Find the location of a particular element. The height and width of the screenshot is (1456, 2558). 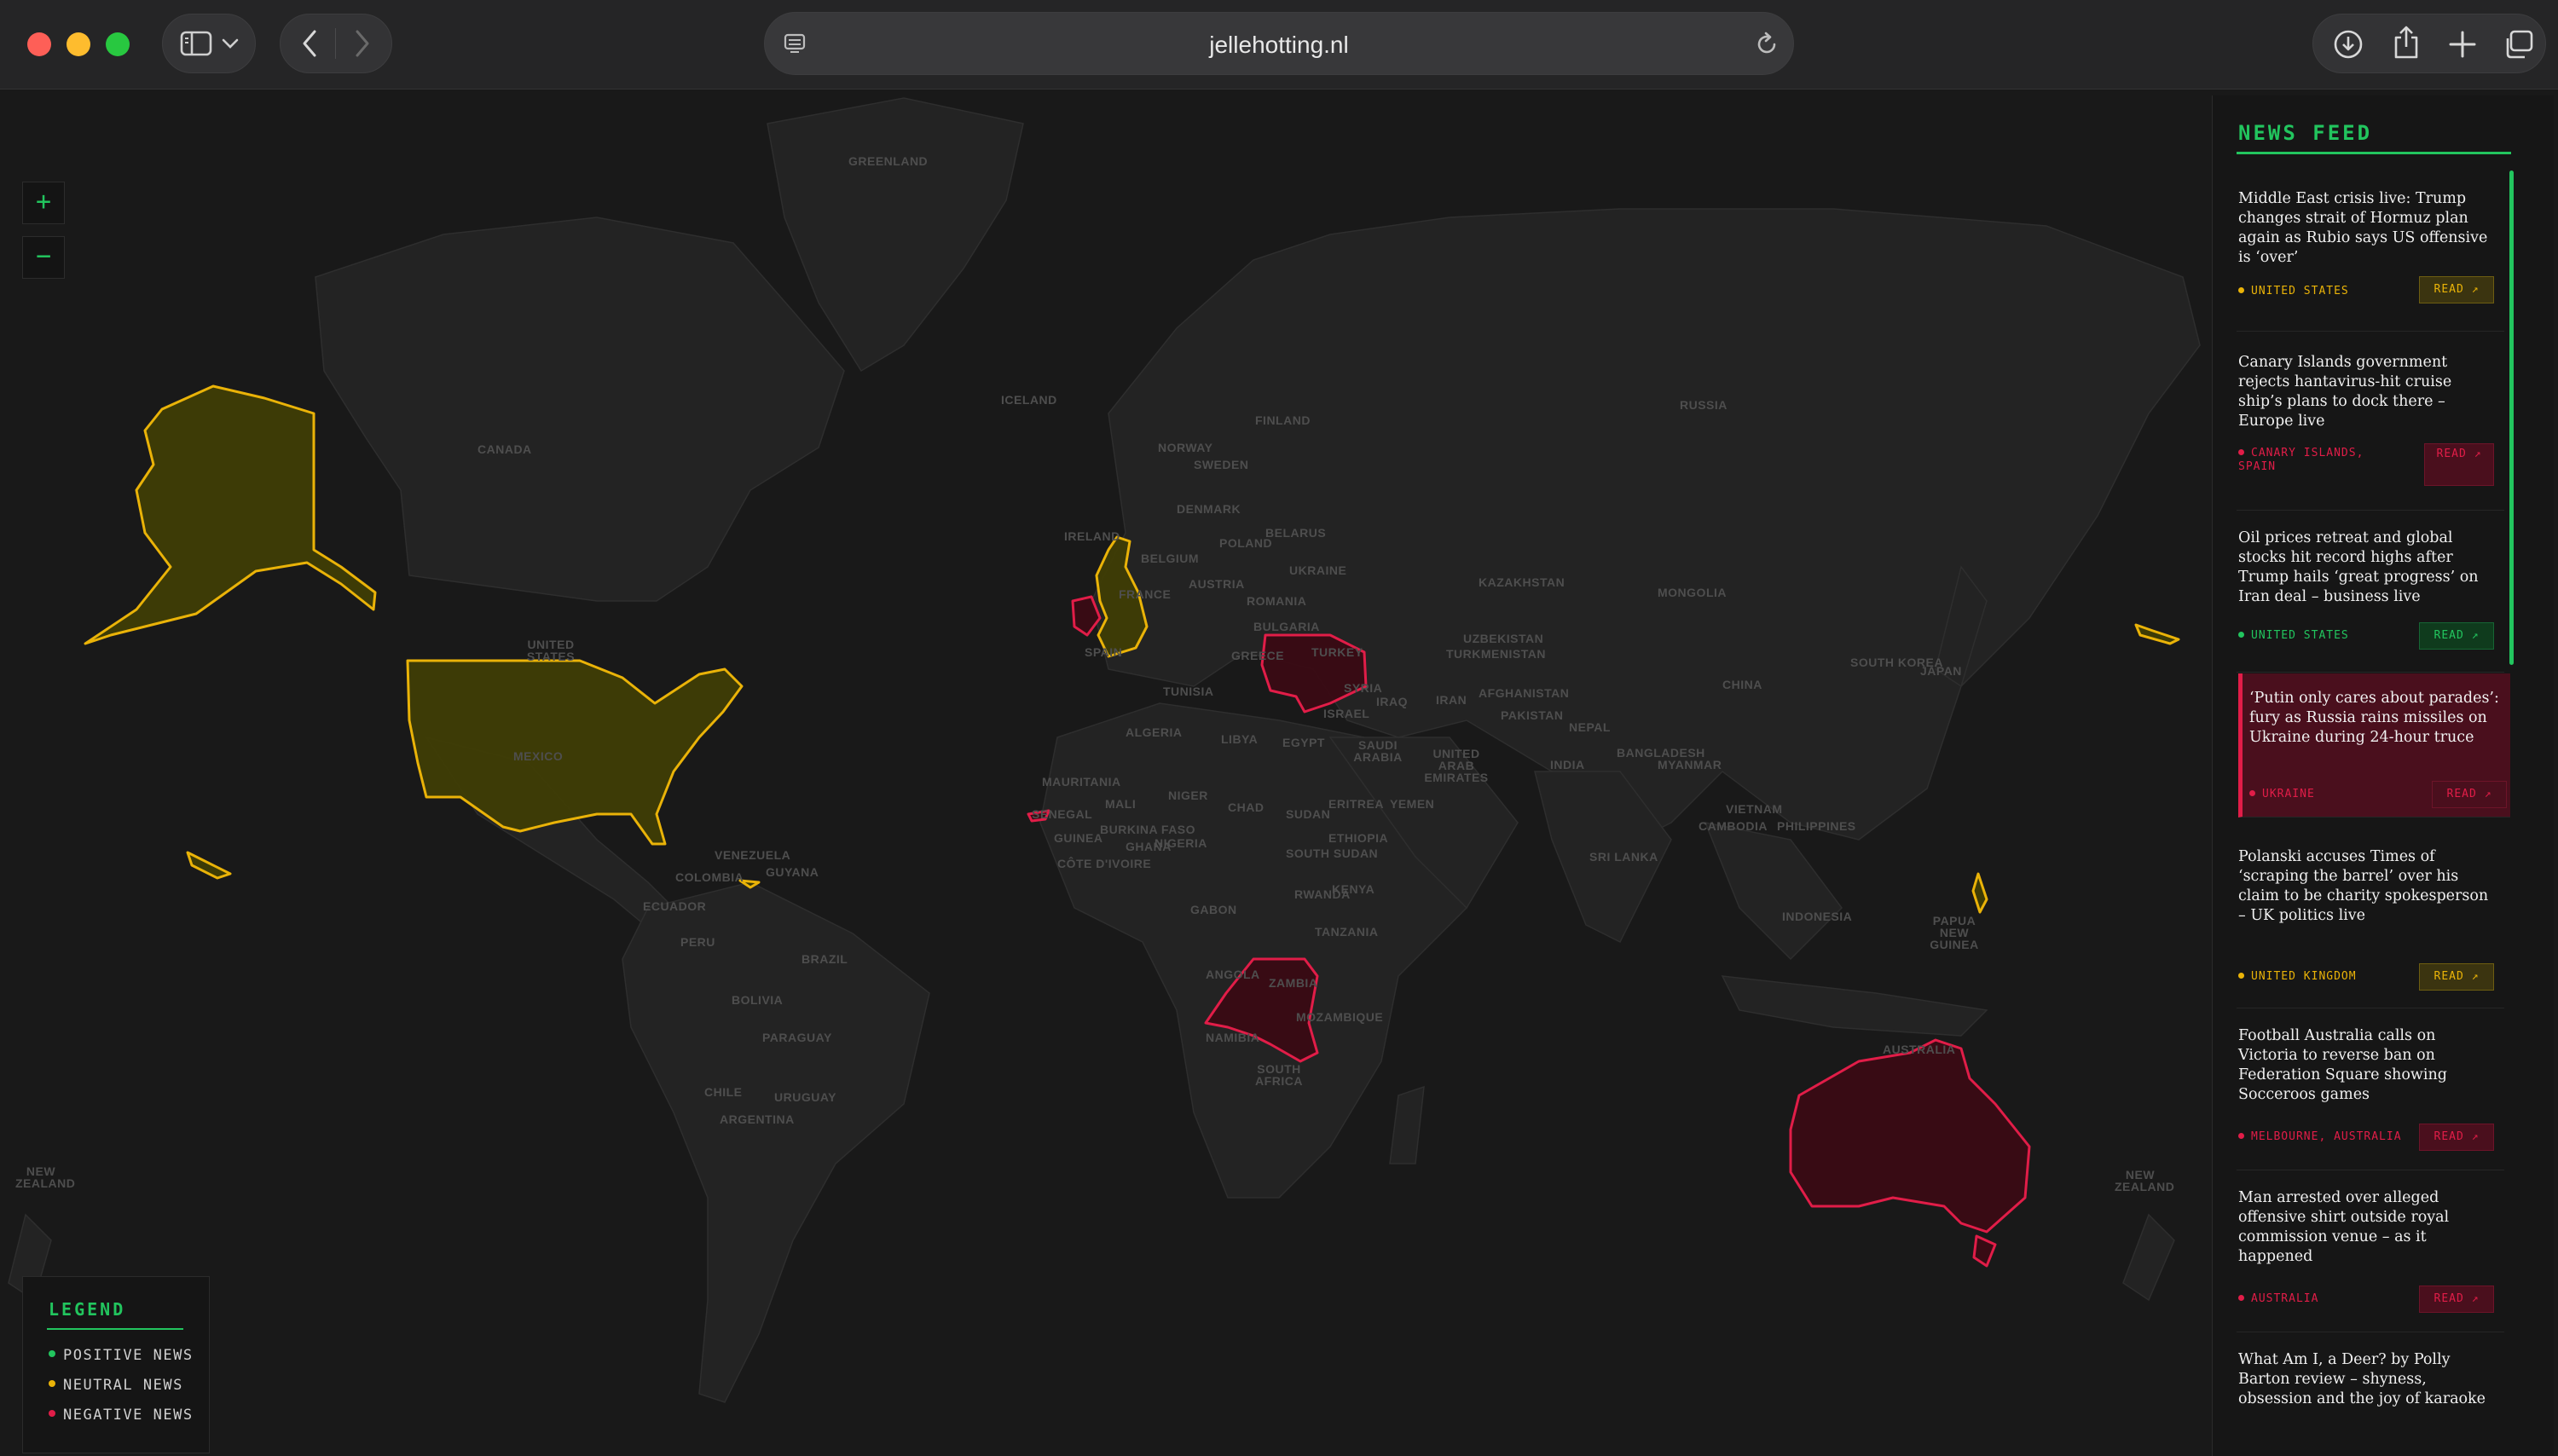

map-label-bolivia: BOLIVIA is located at coordinates (758, 1000).